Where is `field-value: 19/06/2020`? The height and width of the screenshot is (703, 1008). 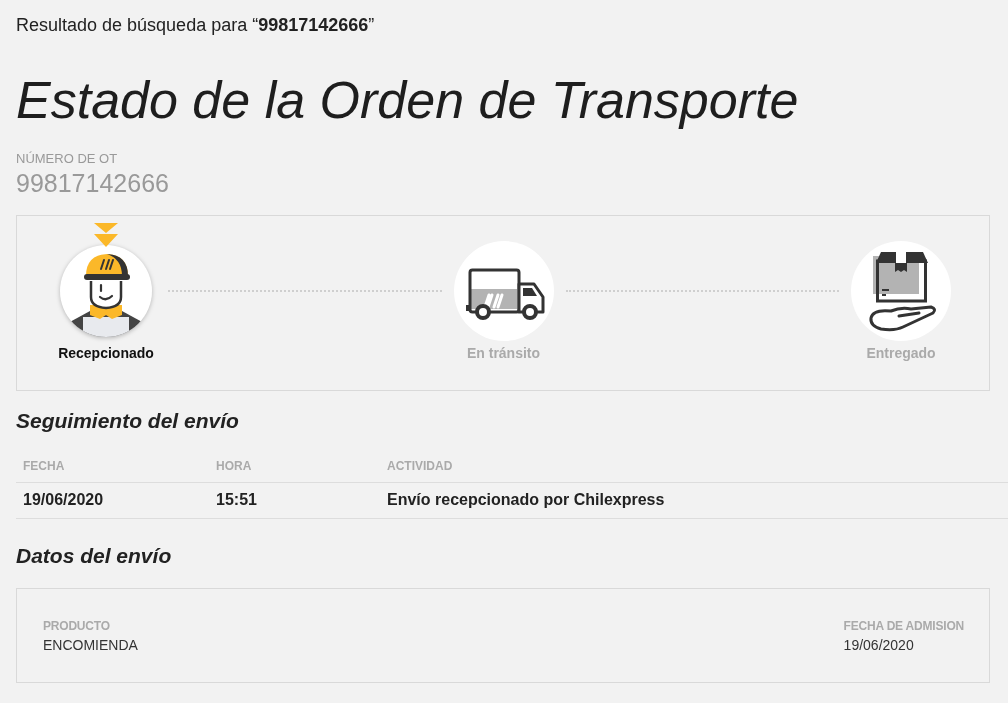
field-value: 19/06/2020 is located at coordinates (879, 645).